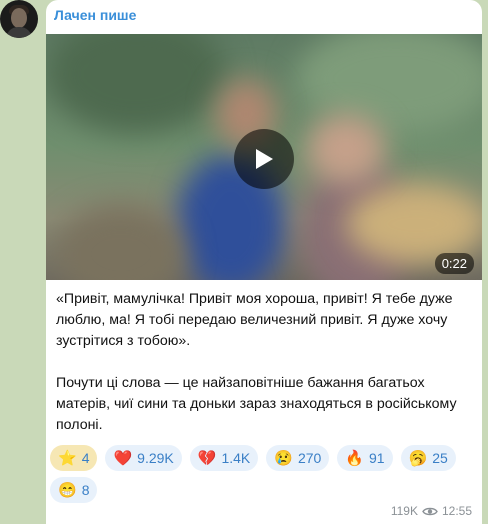 The width and height of the screenshot is (488, 524). Describe the element at coordinates (123, 458) in the screenshot. I see `heart-icon: ❤️` at that location.